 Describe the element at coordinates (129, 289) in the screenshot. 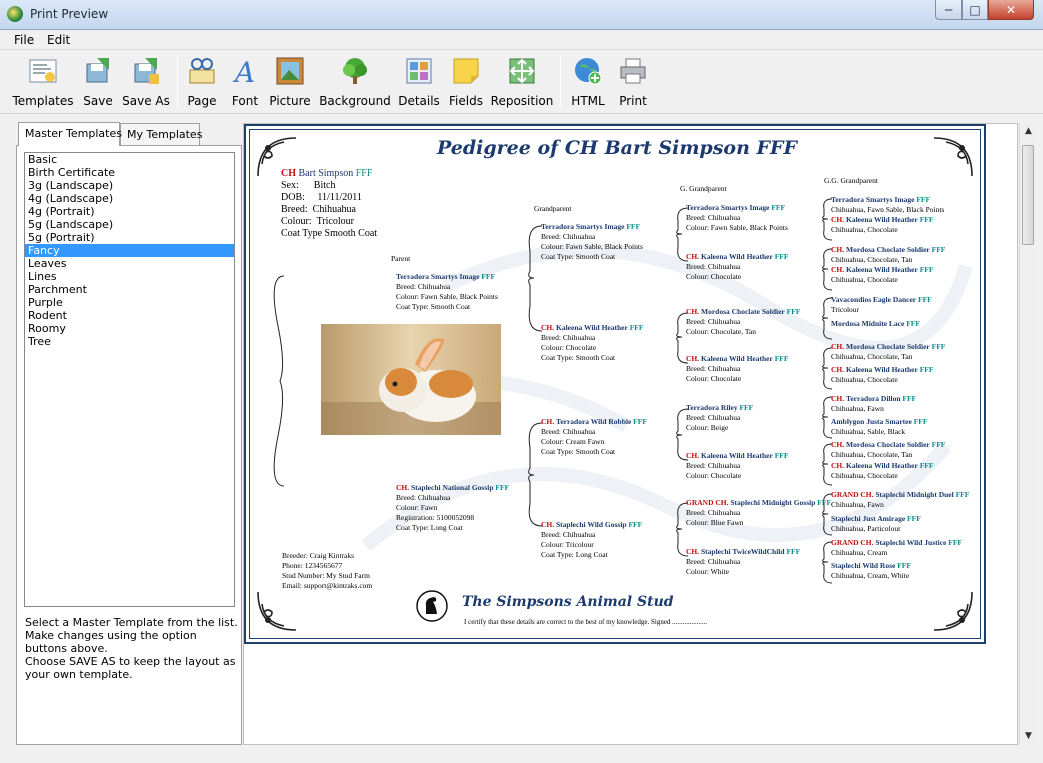

I see `list-item: Parchment` at that location.